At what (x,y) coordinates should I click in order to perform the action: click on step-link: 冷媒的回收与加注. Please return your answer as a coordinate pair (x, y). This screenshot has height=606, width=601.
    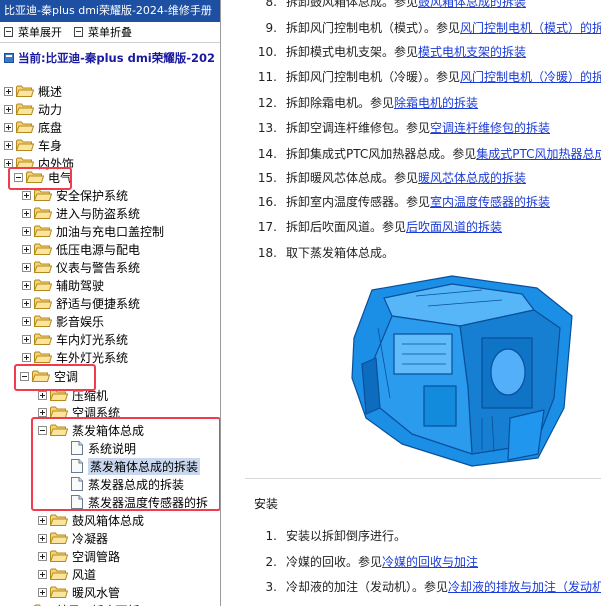
    Looking at the image, I should click on (430, 562).